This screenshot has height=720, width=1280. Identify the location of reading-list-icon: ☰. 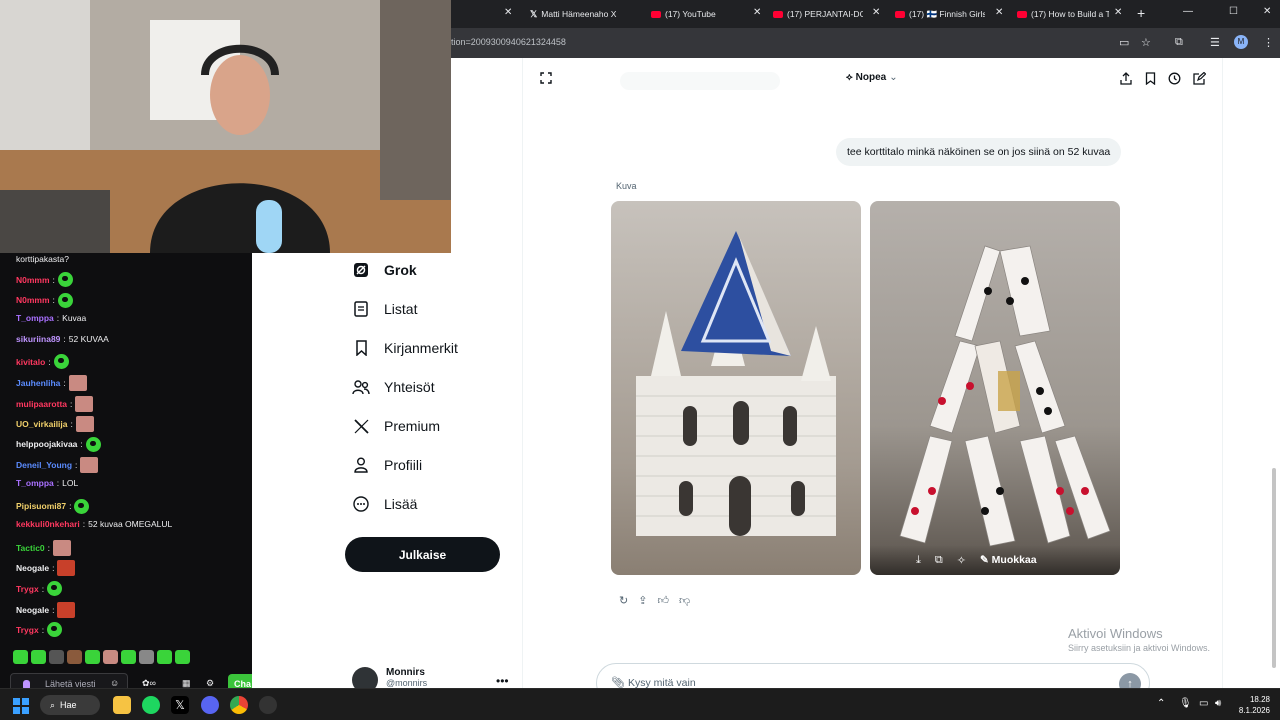
(1215, 42).